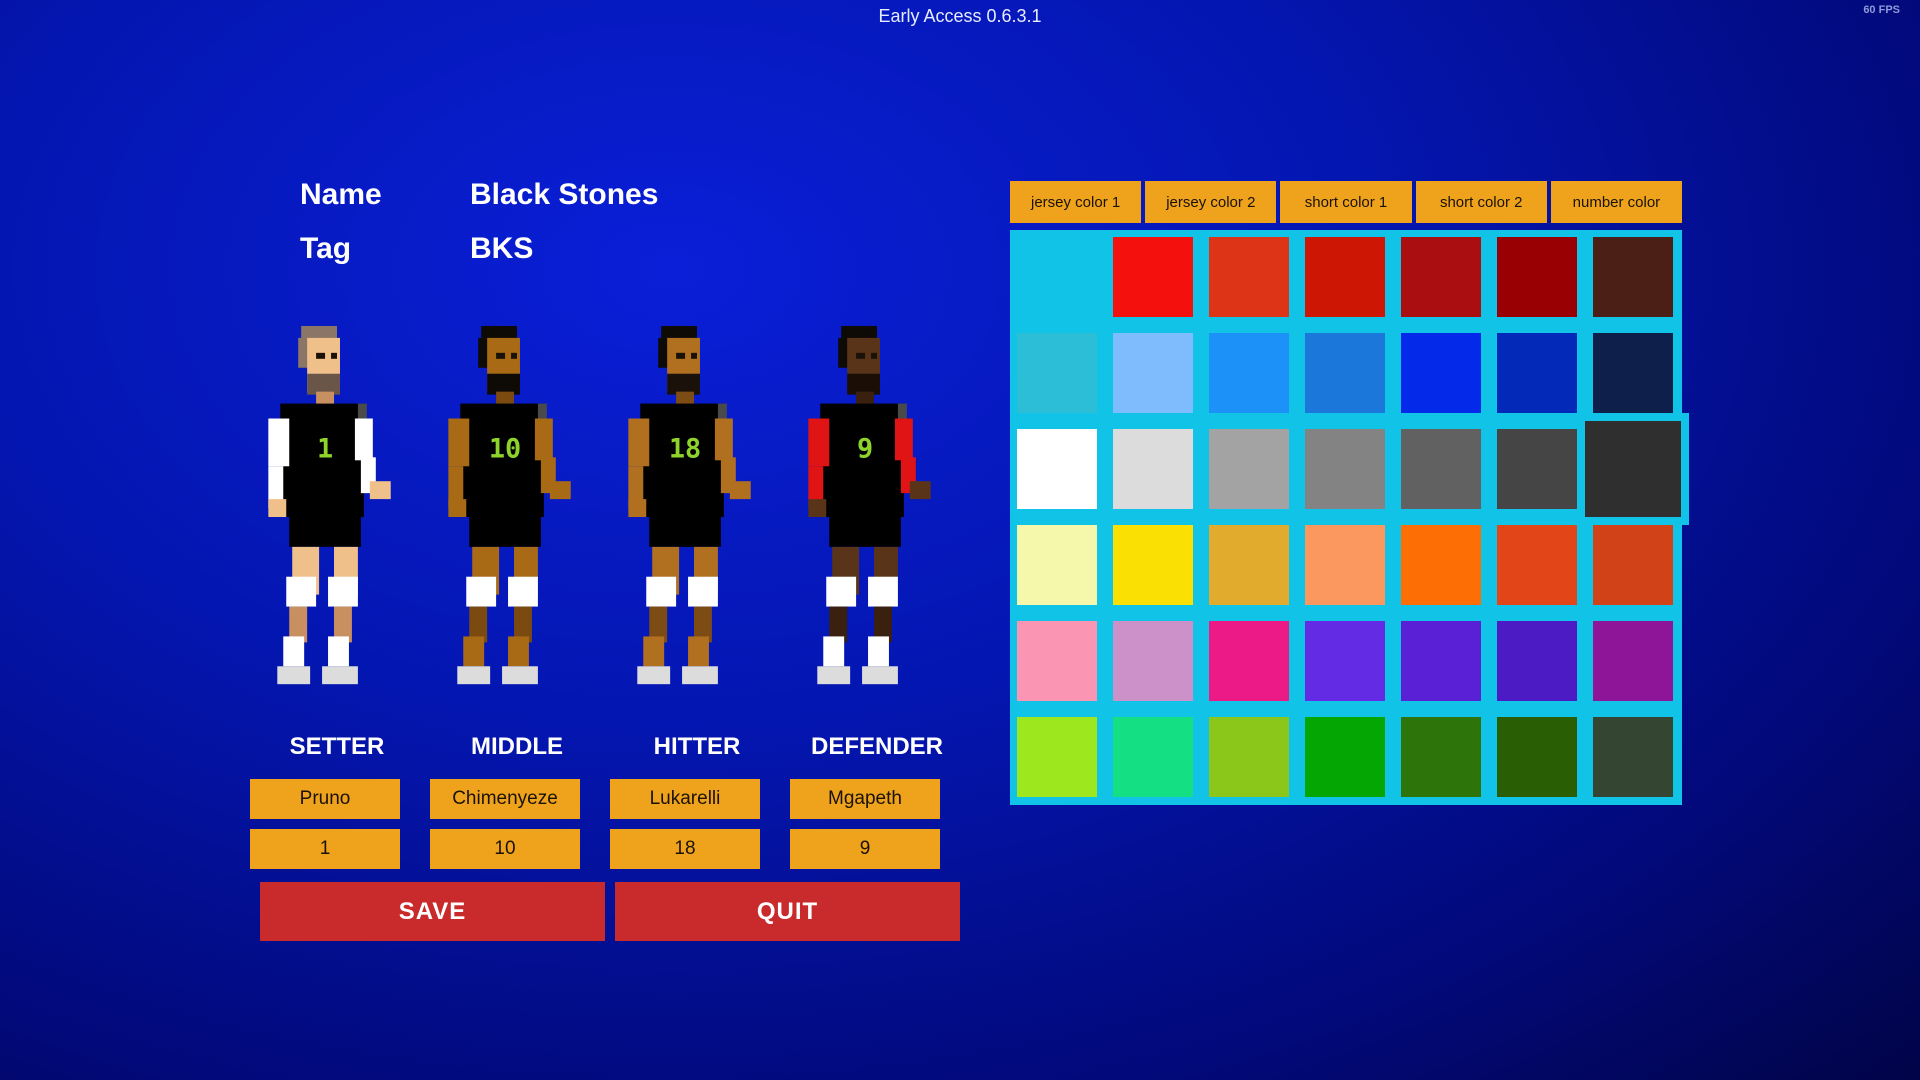  Describe the element at coordinates (654, 651) in the screenshot. I see `sprite-left-sock` at that location.